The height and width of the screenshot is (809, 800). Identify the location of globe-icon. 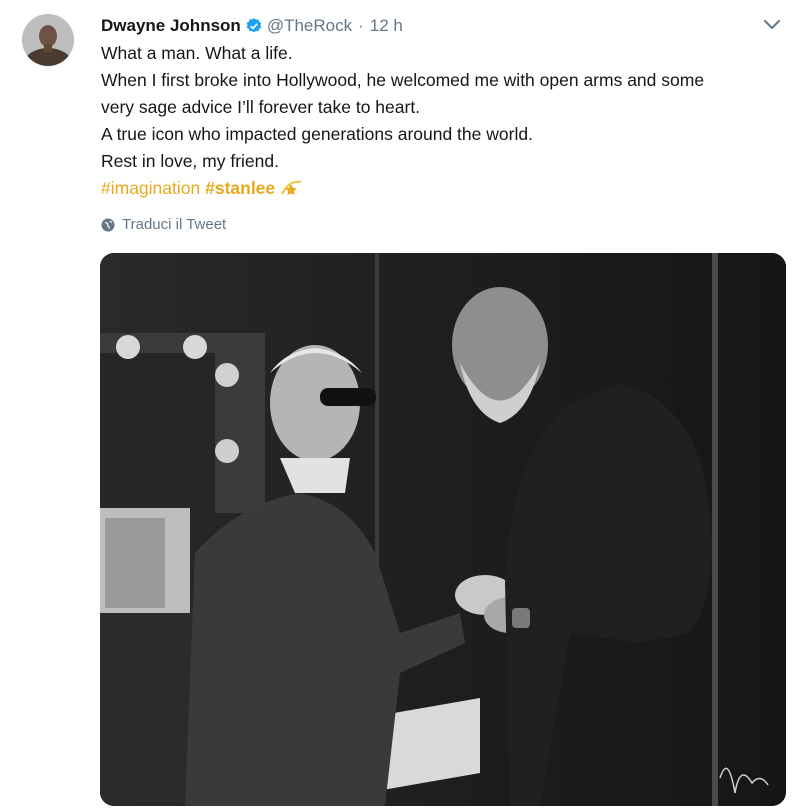
(108, 225).